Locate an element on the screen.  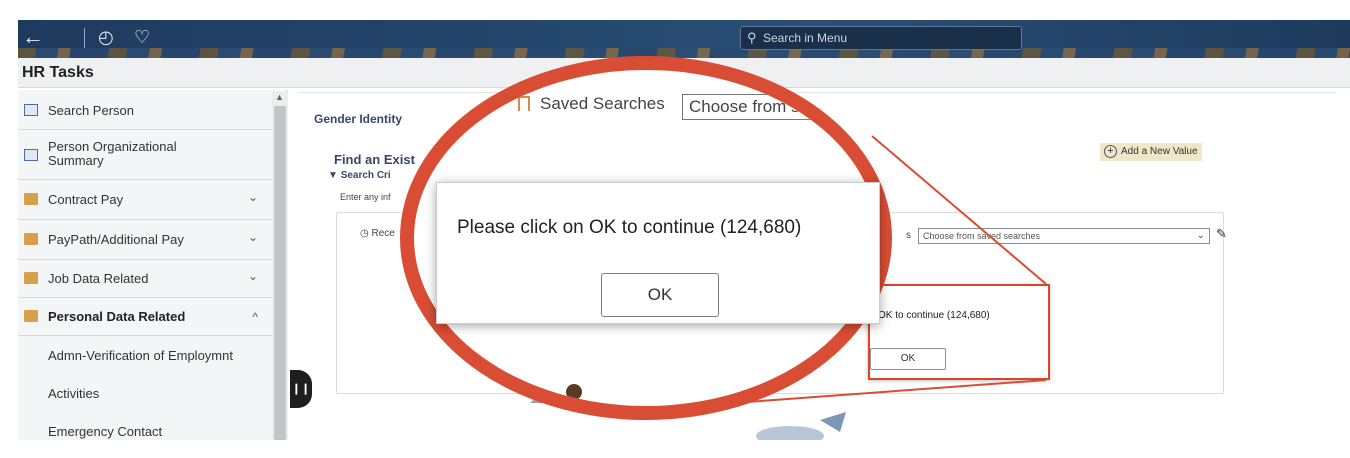
saved-searches-label-zoomed: Saved Searches is located at coordinates (602, 103).